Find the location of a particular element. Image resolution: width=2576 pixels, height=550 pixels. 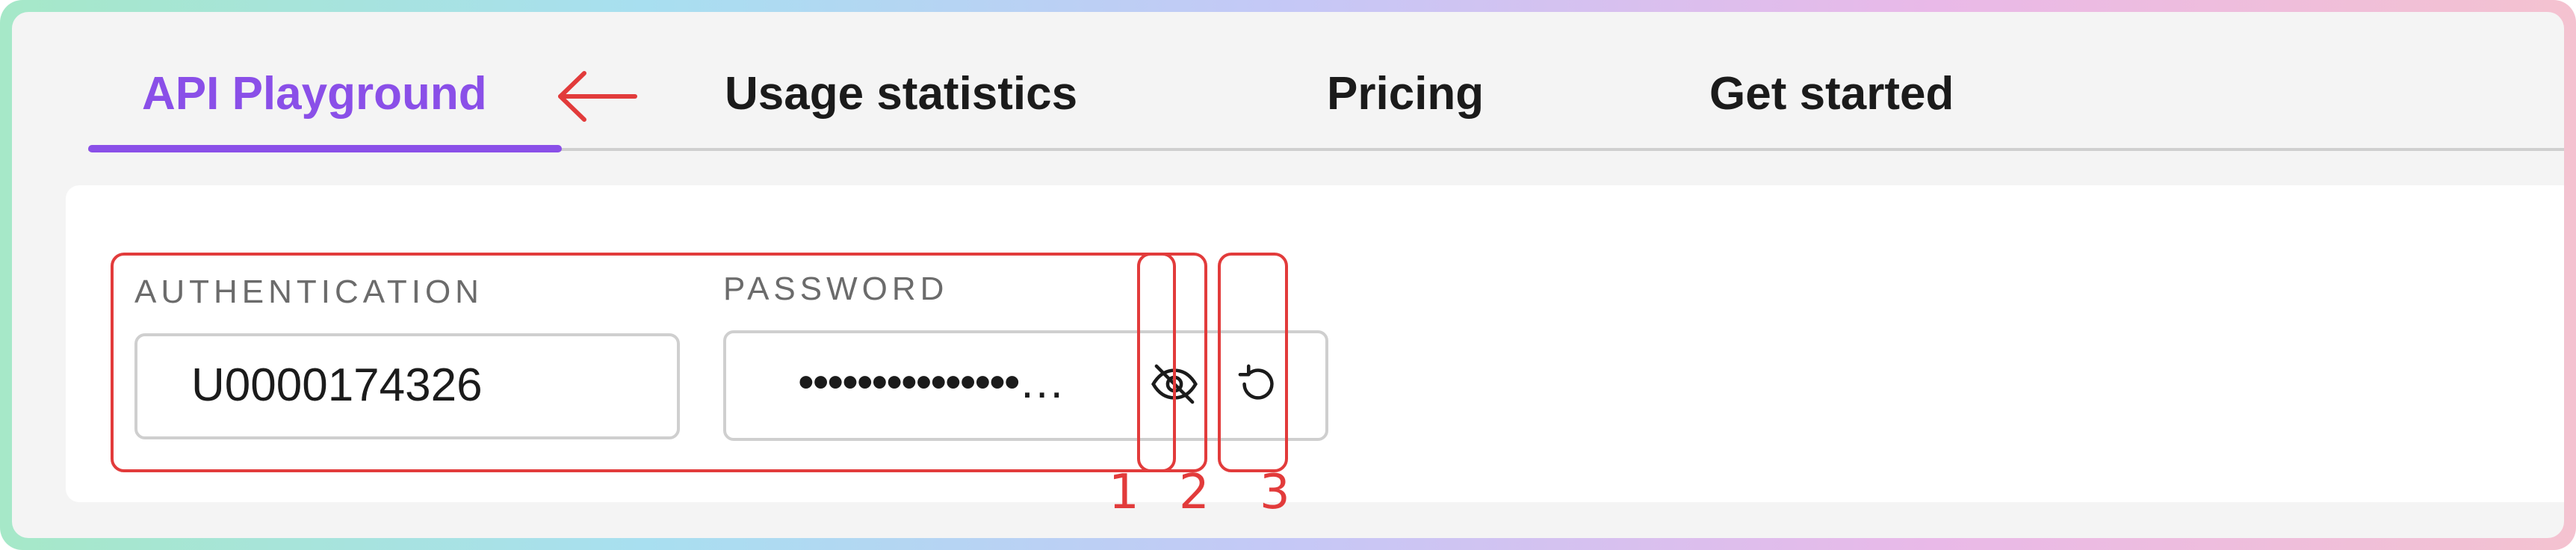

annotation-number-1: 1 is located at coordinates (1124, 492).